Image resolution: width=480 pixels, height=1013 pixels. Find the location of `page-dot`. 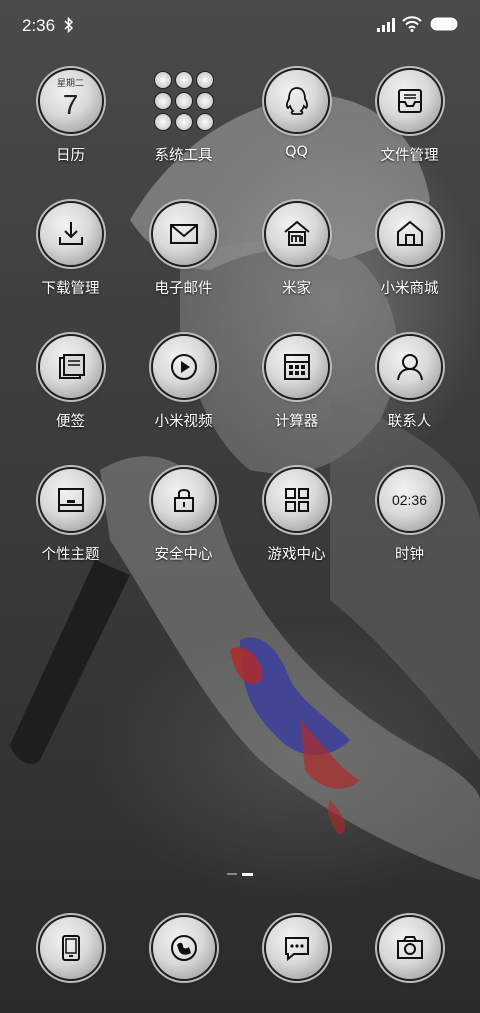

page-dot is located at coordinates (232, 874).